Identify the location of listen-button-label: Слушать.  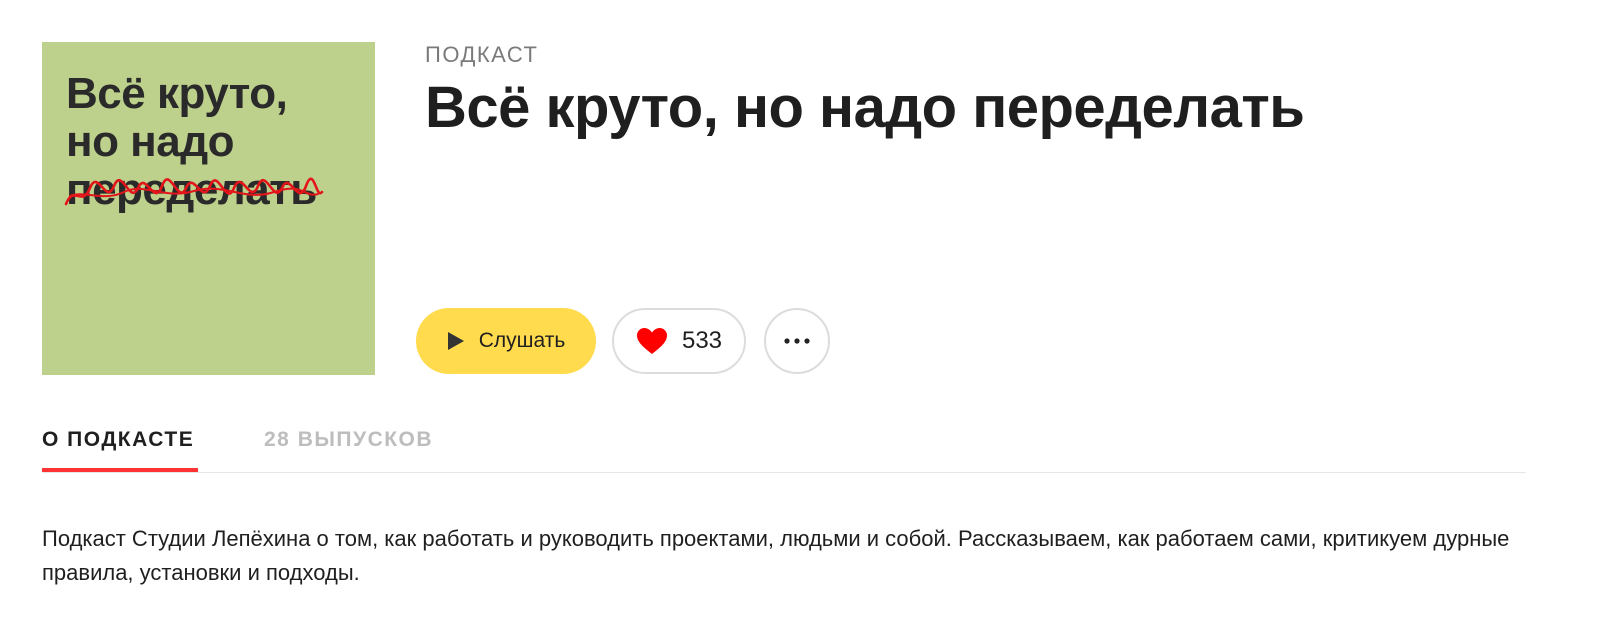
(522, 340).